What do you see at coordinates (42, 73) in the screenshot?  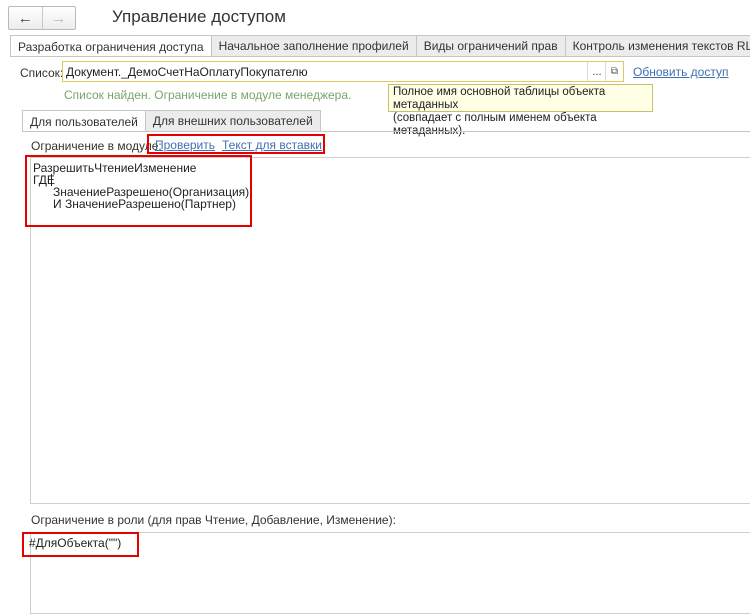 I see `list-label: Список:` at bounding box center [42, 73].